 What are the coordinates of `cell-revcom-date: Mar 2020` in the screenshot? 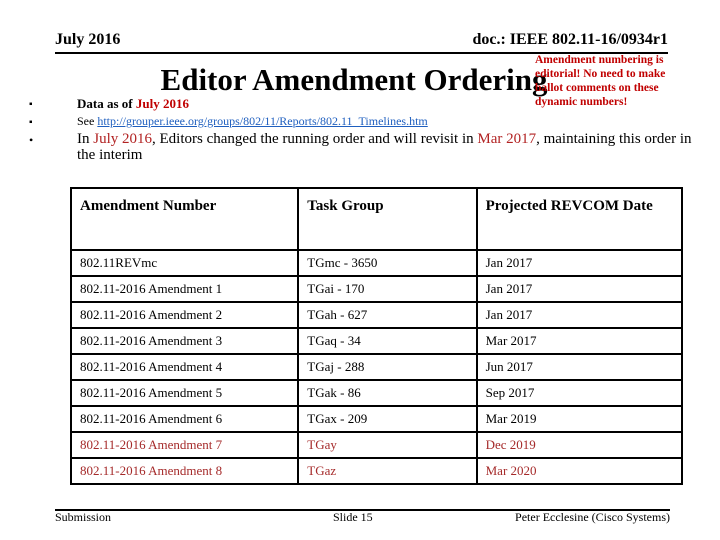 It's located at (579, 471).